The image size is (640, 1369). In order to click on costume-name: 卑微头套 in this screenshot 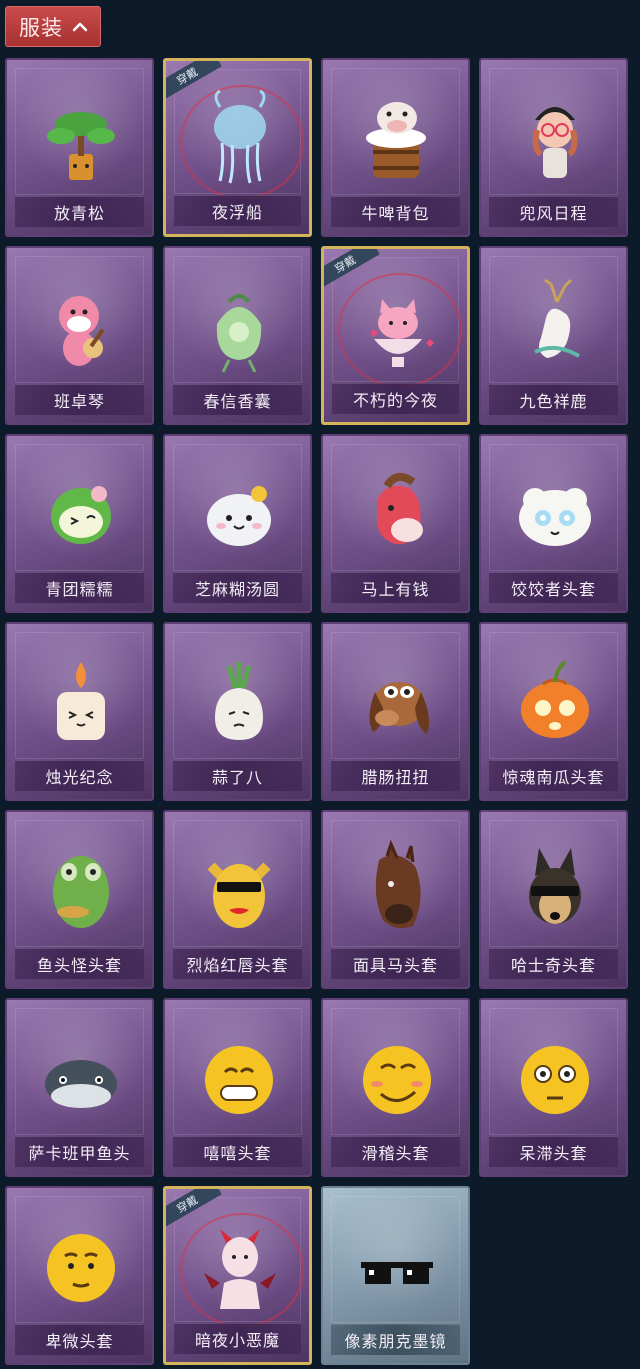, I will do `click(79, 1341)`.